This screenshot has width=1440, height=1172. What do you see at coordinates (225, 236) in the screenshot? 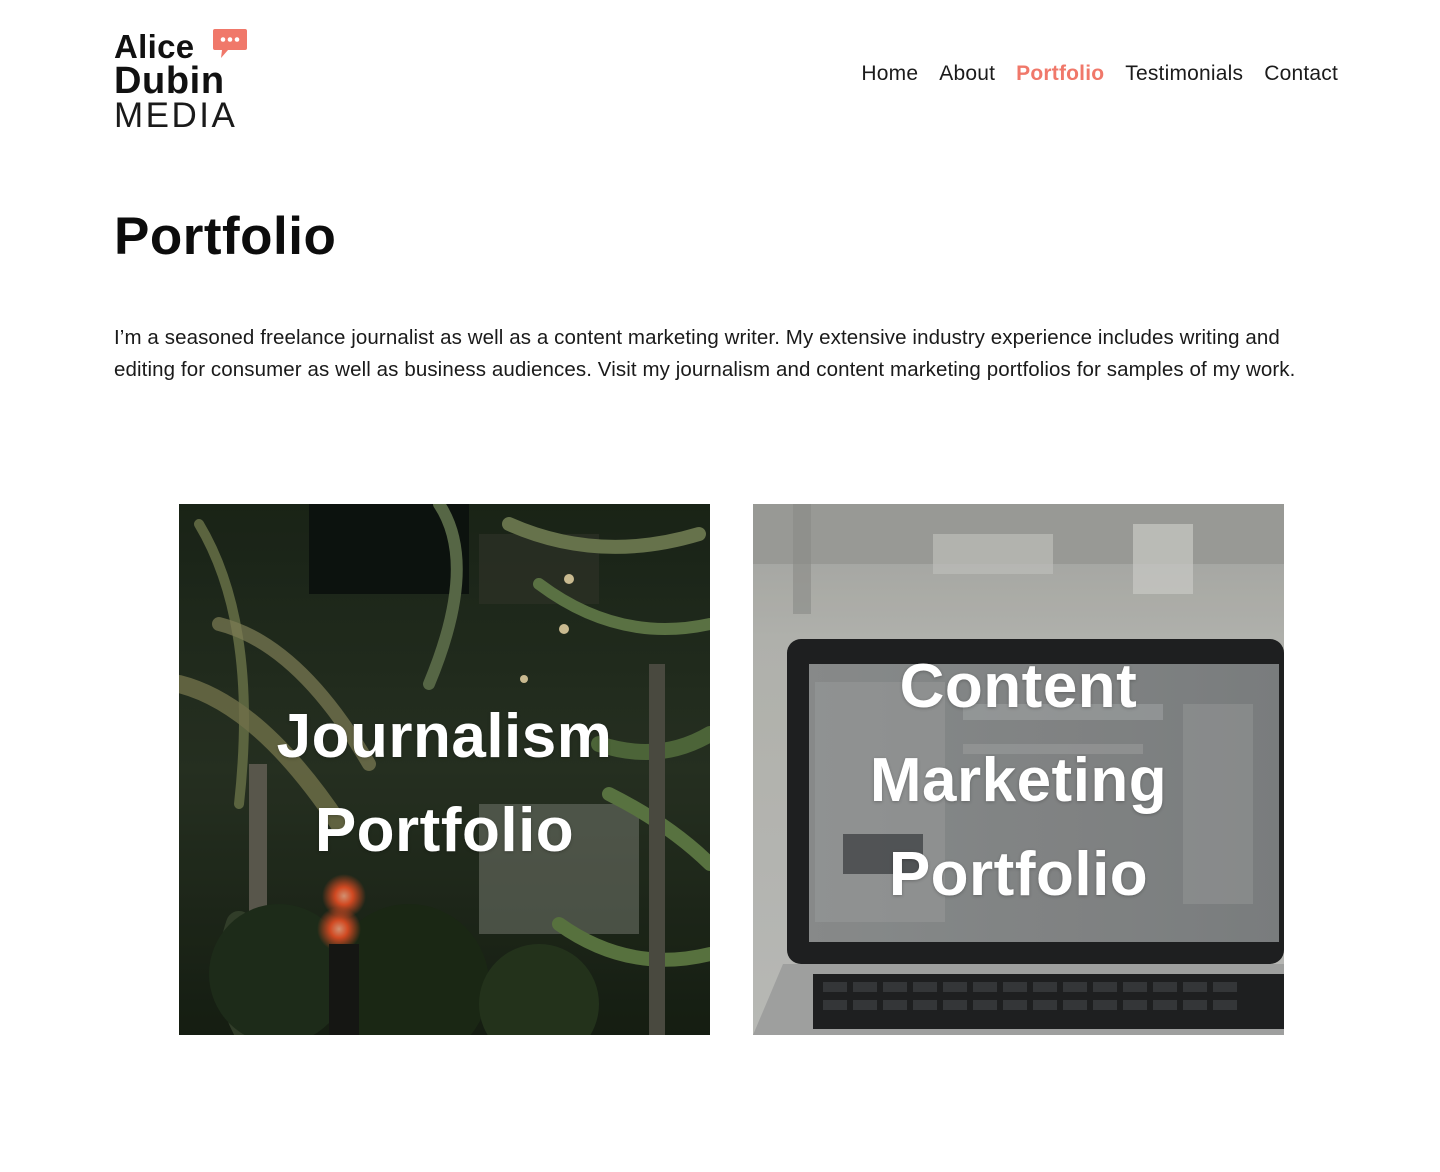
I see `page-title: Portfolio` at bounding box center [225, 236].